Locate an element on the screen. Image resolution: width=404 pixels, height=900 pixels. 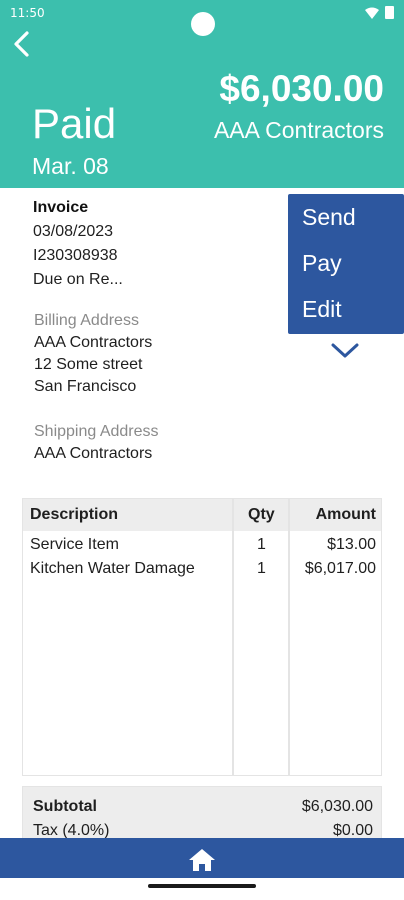
shipping-line: AAA Contractors is located at coordinates (93, 453).